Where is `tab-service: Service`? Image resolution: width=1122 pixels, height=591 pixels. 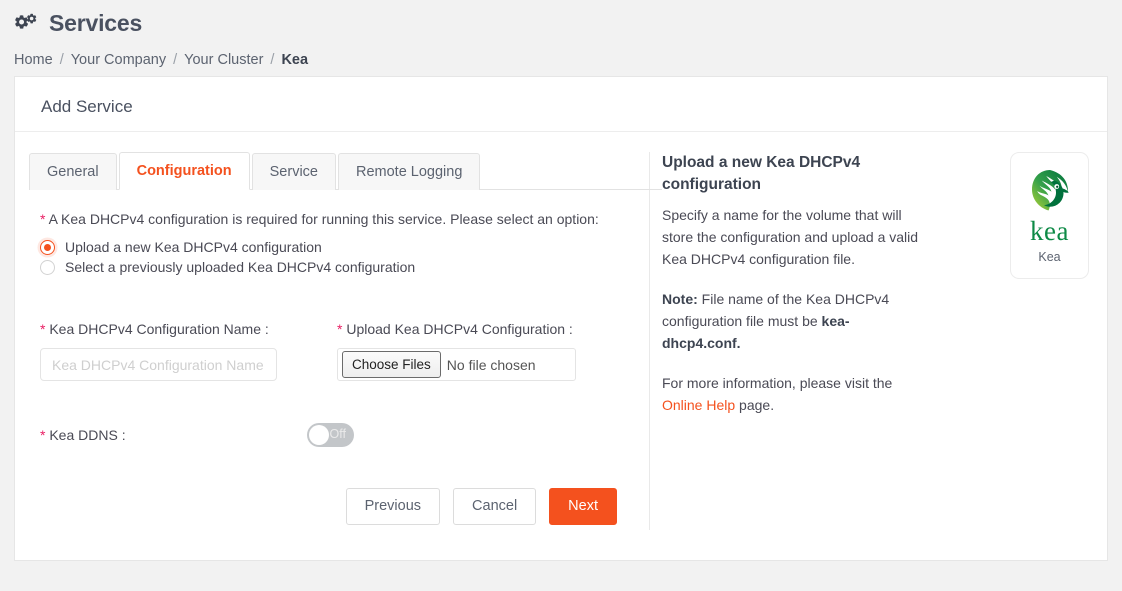
tab-service: Service is located at coordinates (293, 171).